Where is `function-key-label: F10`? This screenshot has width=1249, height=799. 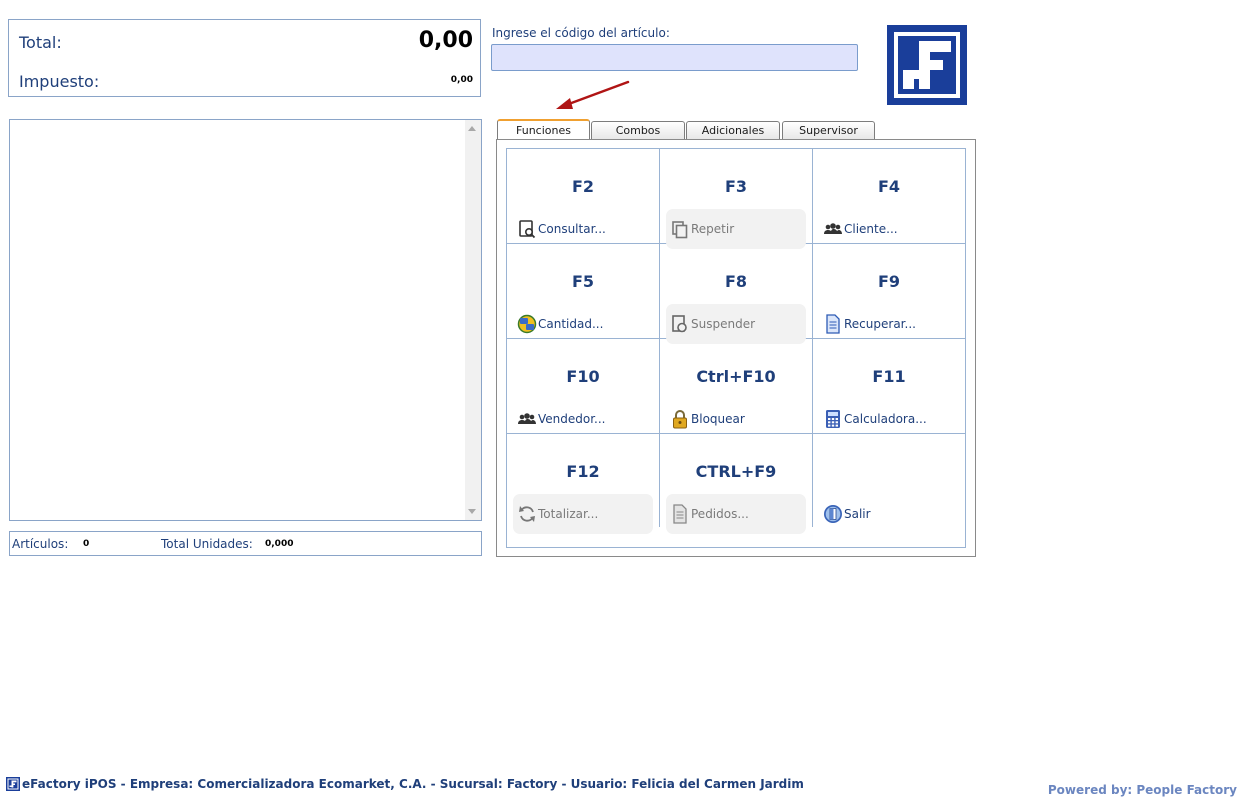 function-key-label: F10 is located at coordinates (583, 376).